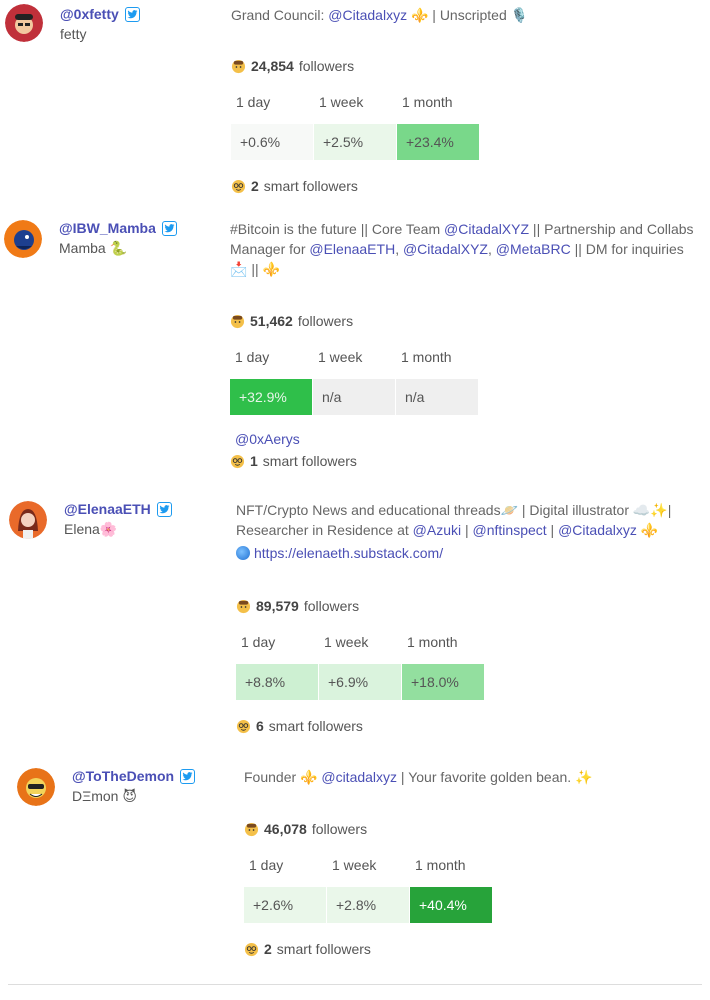 Image resolution: width=710 pixels, height=1000 pixels. I want to click on growth-cell-day: +2.6%, so click(285, 905).